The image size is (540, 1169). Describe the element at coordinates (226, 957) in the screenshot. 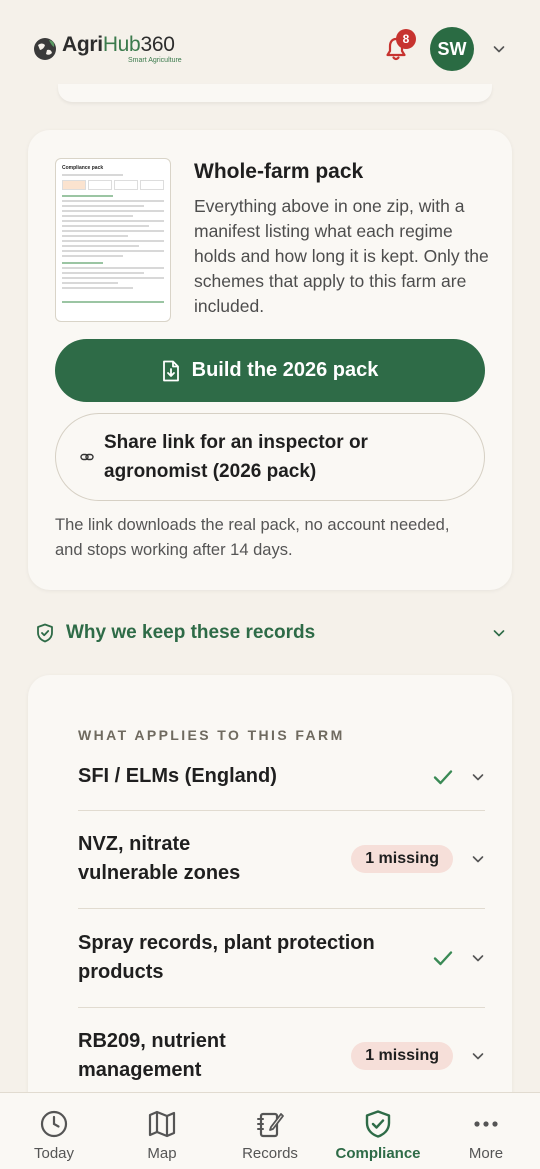

I see `applies-row-label: Spray records, plant protection products` at that location.